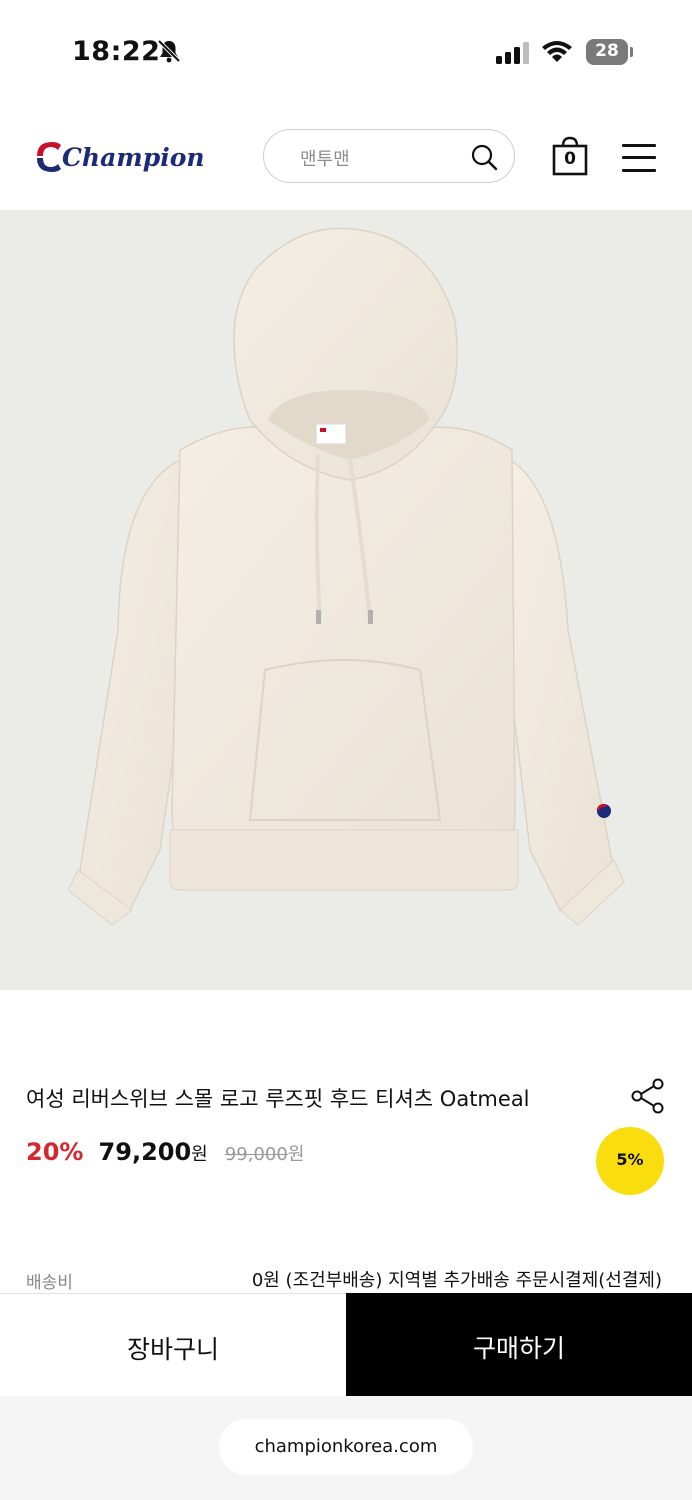  What do you see at coordinates (172, 1349) in the screenshot?
I see `add-to-cart-label: 장바구니` at bounding box center [172, 1349].